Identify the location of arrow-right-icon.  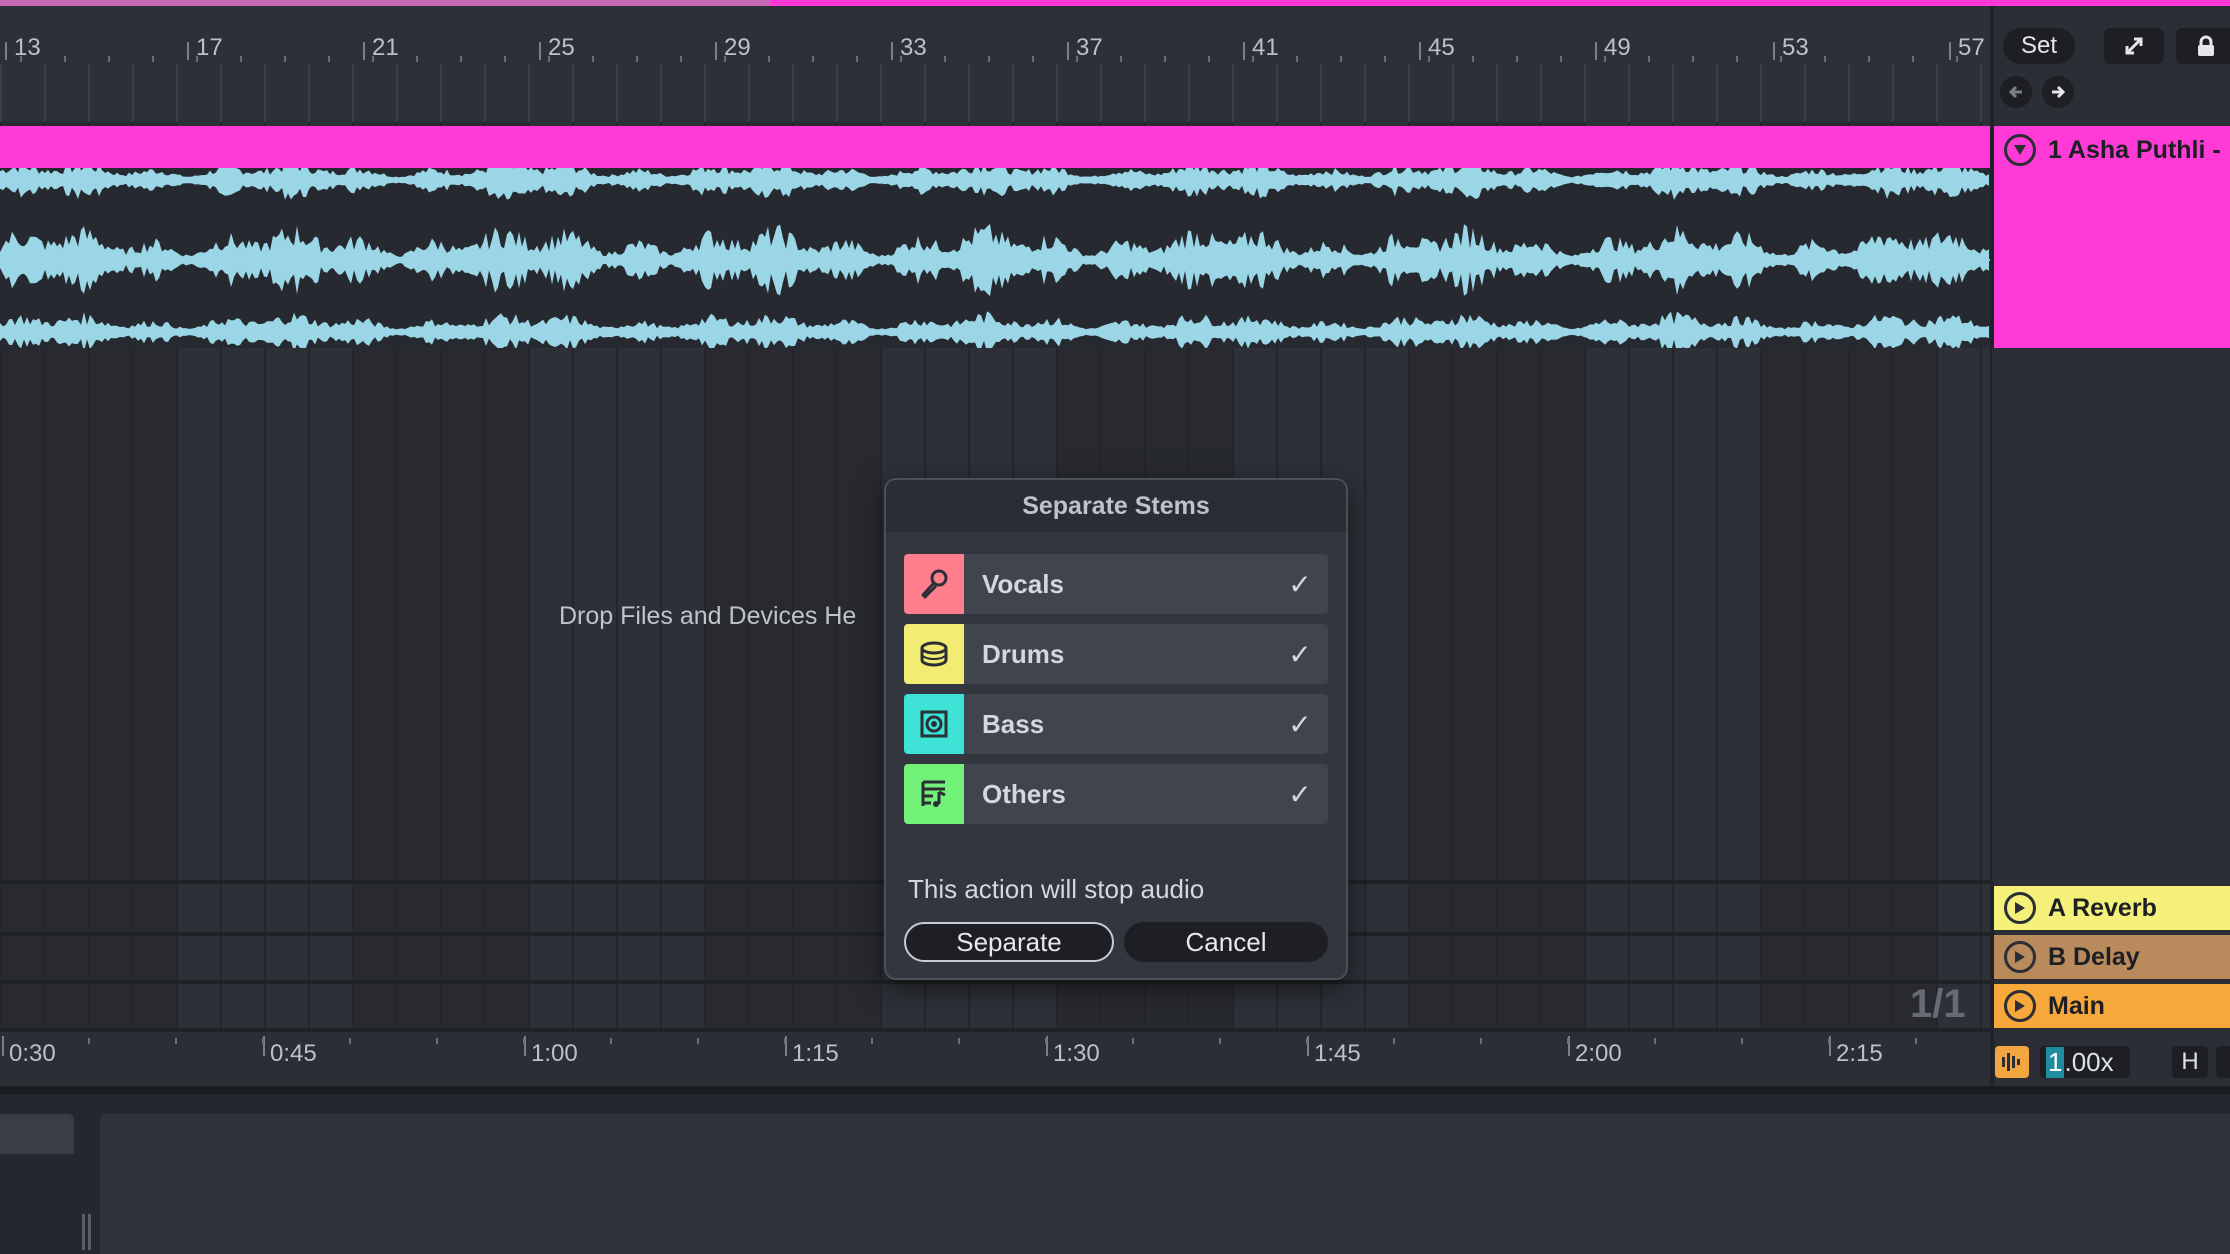
(2058, 92).